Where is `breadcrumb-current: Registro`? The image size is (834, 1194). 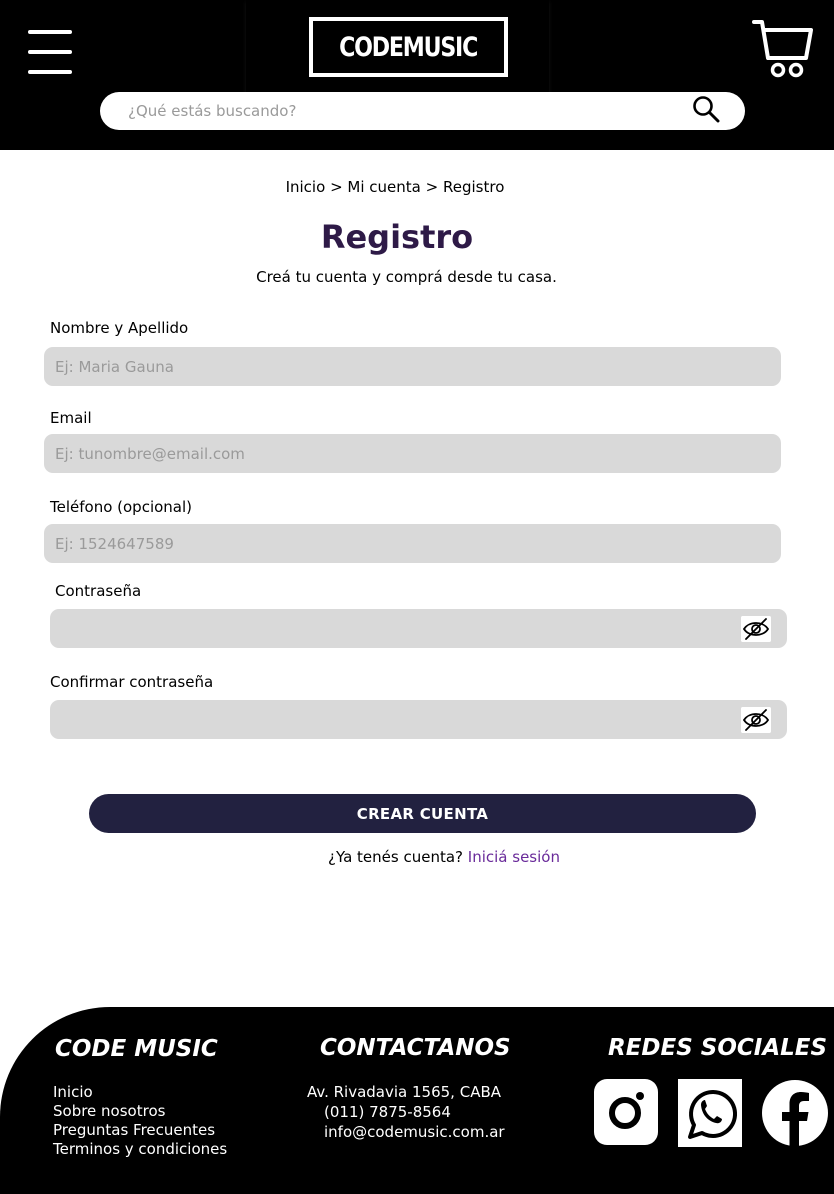 breadcrumb-current: Registro is located at coordinates (474, 187).